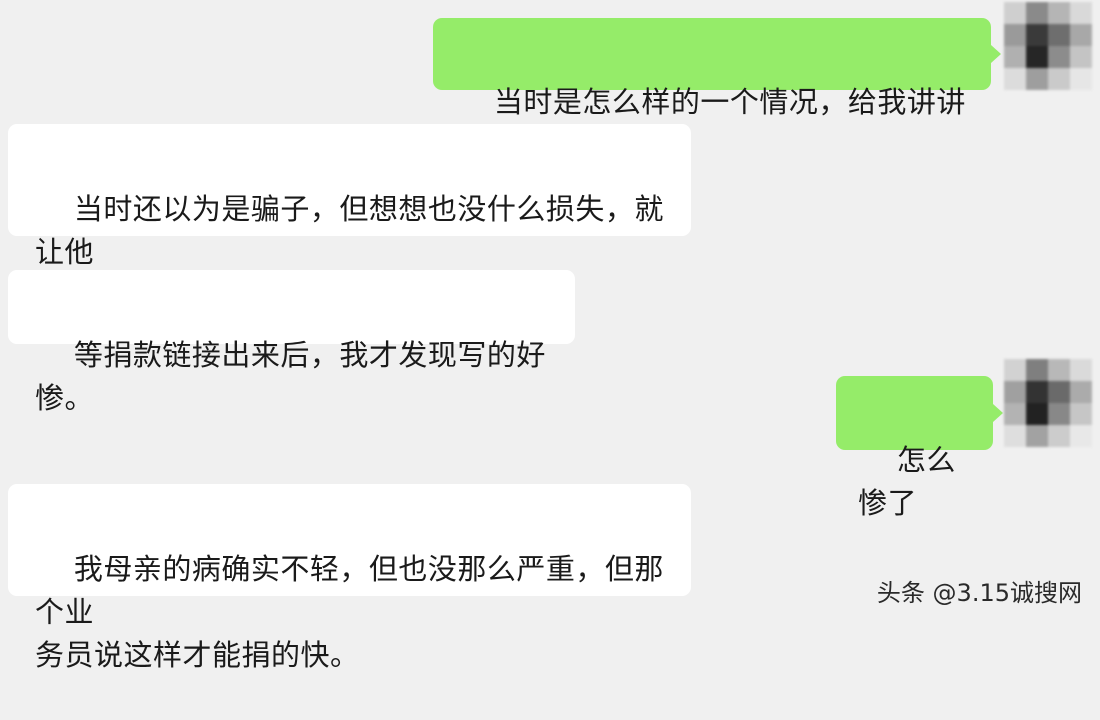  I want to click on message-bubble-incoming: 等捐款链接出来后，我才发现写的好惨。, so click(291, 342).